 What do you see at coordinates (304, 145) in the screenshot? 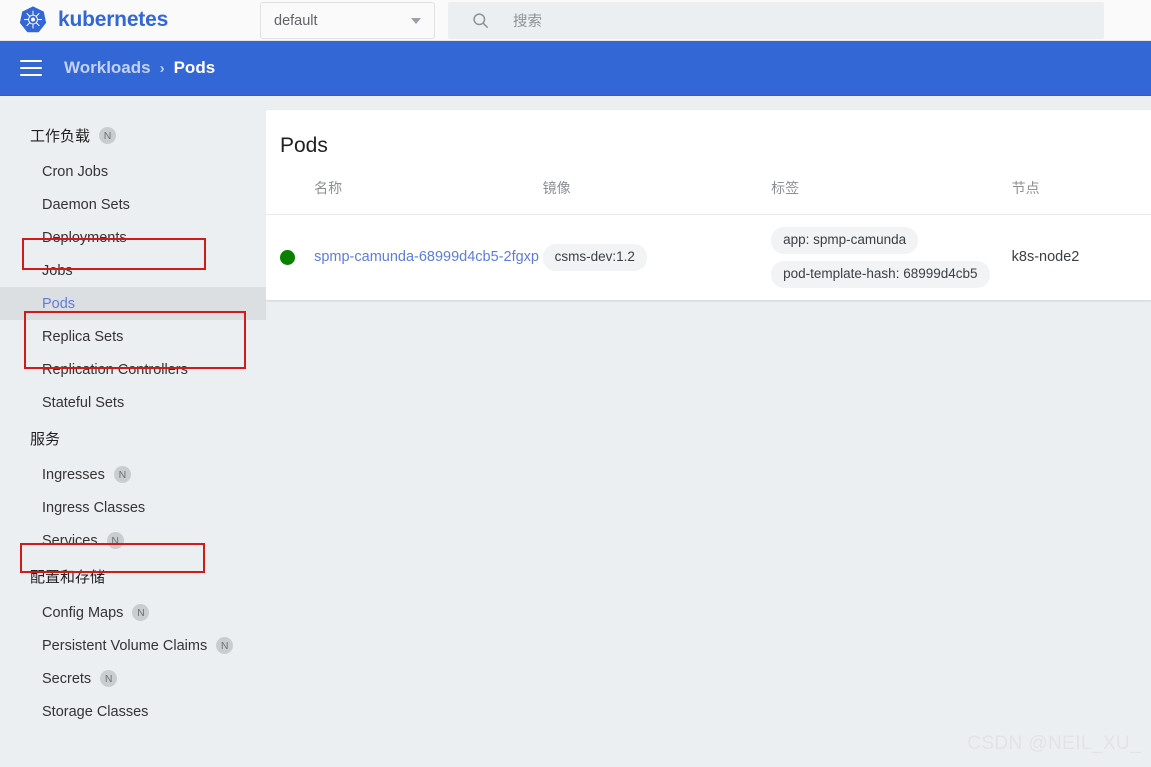
I see `page-title: Pods` at bounding box center [304, 145].